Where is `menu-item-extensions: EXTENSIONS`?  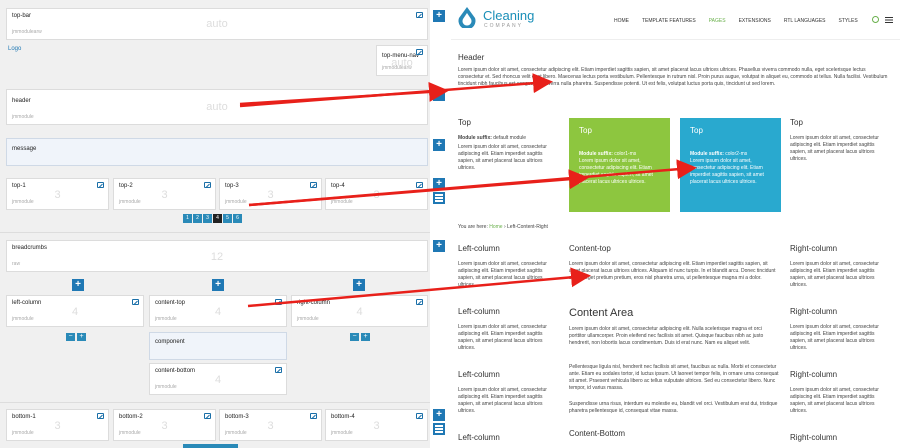 menu-item-extensions: EXTENSIONS is located at coordinates (755, 21).